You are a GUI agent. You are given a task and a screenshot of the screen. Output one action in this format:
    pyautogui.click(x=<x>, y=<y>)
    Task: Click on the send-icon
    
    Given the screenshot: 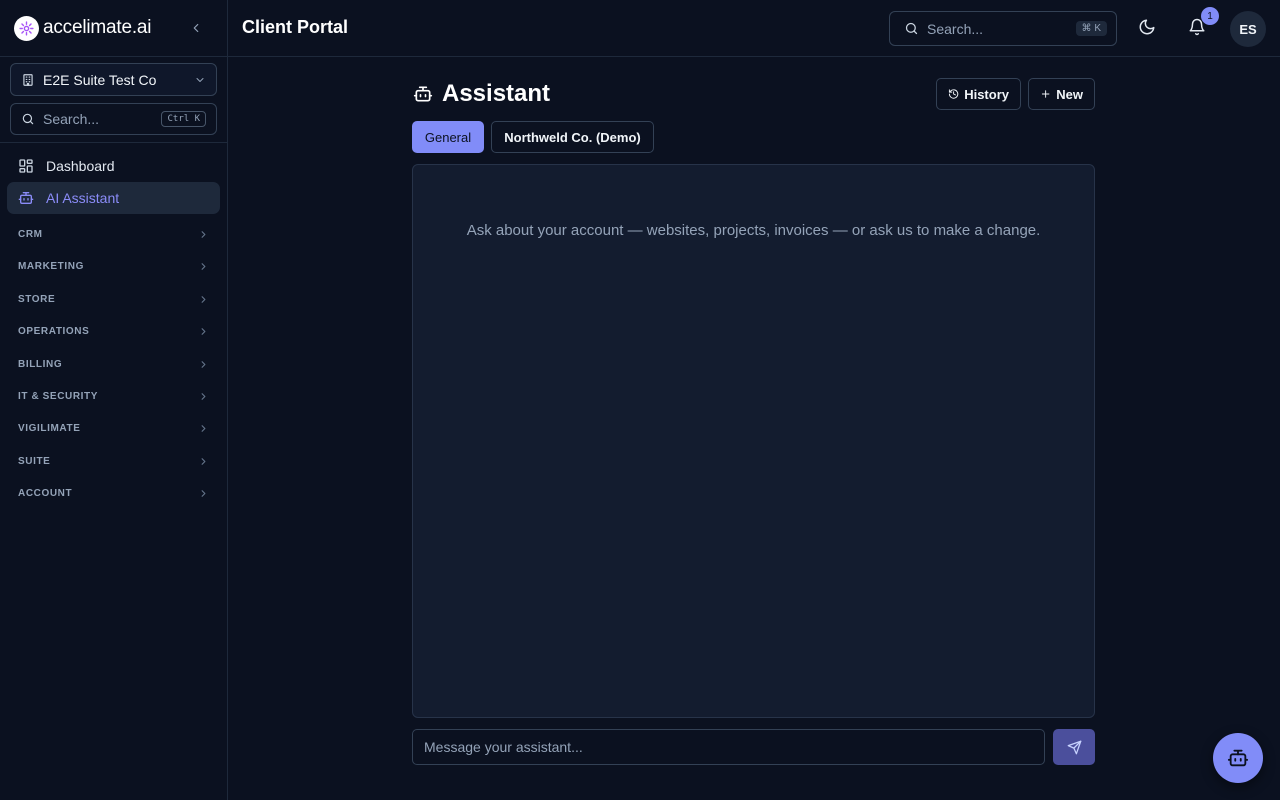 What is the action you would take?
    pyautogui.click(x=1074, y=747)
    